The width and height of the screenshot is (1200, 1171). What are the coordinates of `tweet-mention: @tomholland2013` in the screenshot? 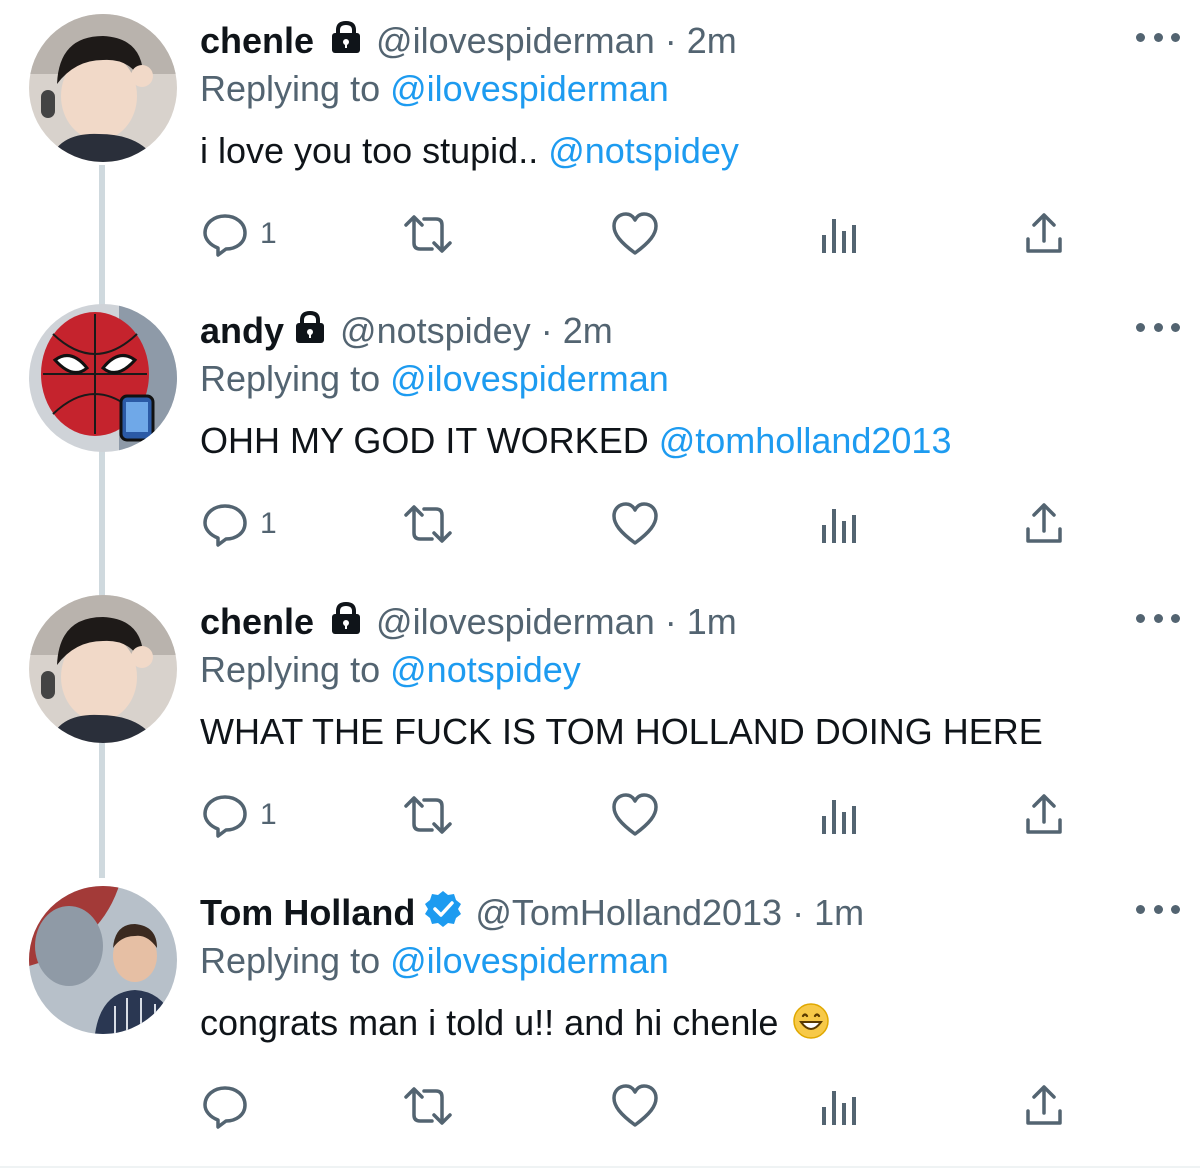 It's located at (805, 440).